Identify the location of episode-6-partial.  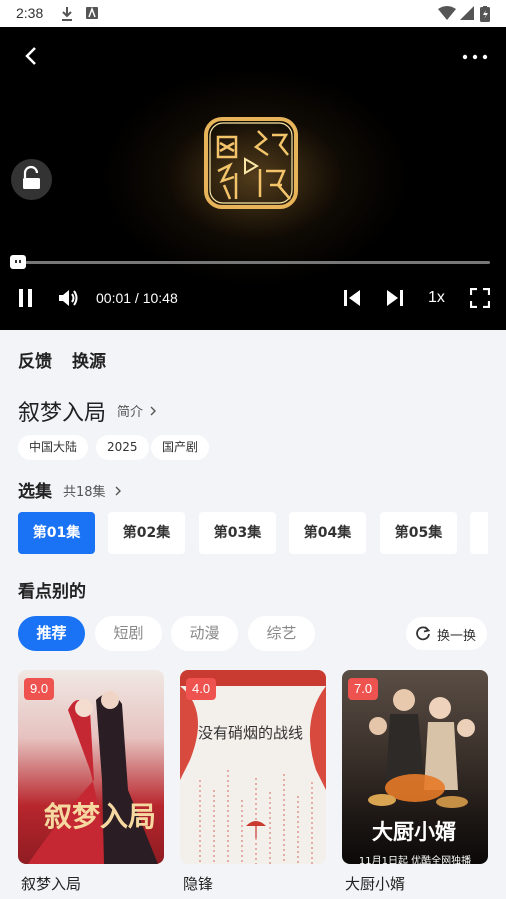
(479, 533).